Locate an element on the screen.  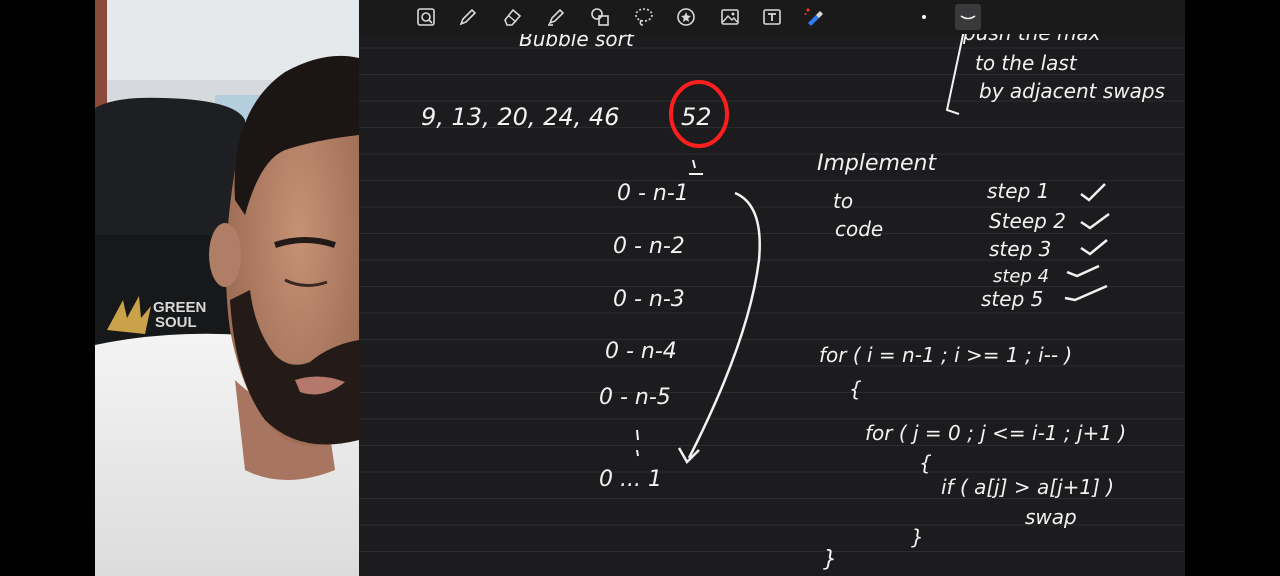
pass-item: 0 - n-4 is located at coordinates (641, 351).